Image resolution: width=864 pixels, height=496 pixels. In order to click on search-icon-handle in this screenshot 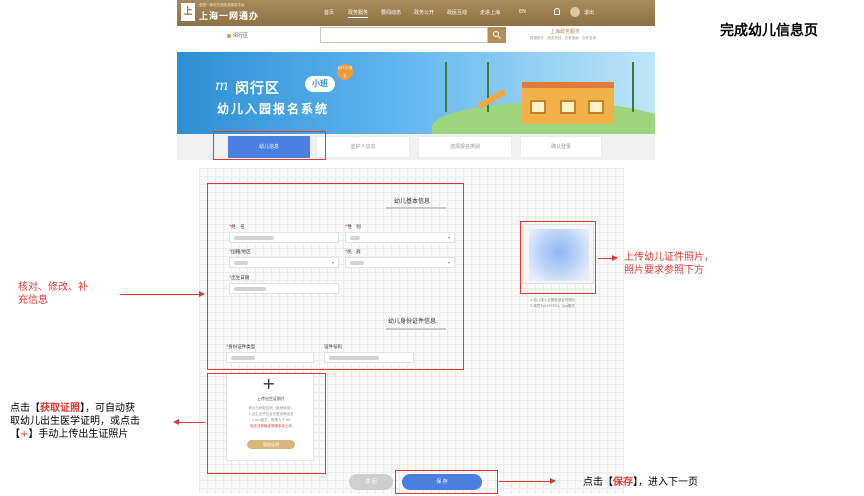, I will do `click(499, 37)`.